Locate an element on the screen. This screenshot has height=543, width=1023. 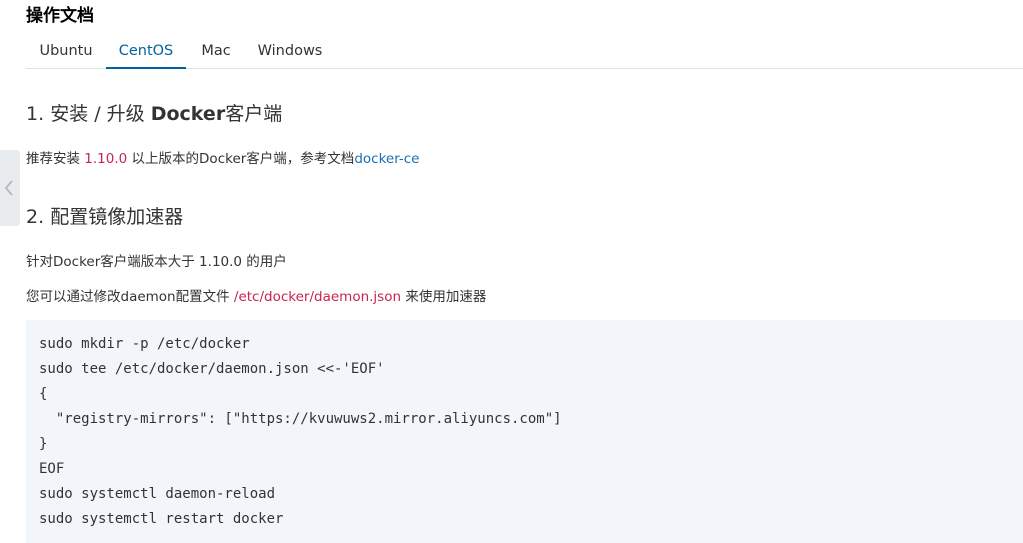
section-heading-install: 1. 安装 / 升级 Docker客户端 is located at coordinates (154, 114).